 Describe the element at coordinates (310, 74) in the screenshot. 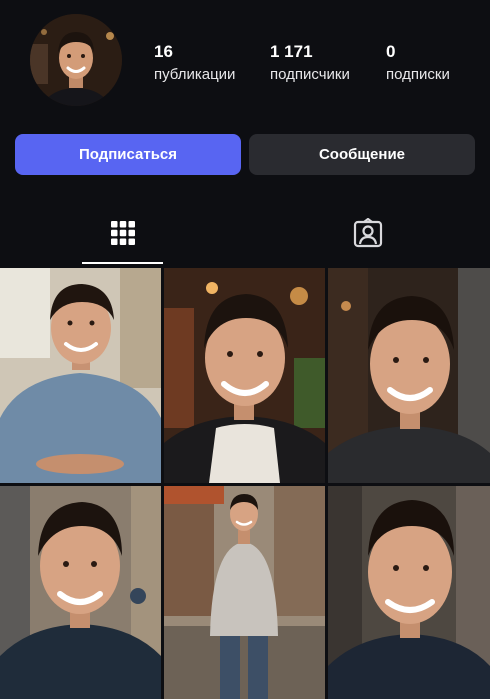

I see `followers-label: подписчики` at that location.